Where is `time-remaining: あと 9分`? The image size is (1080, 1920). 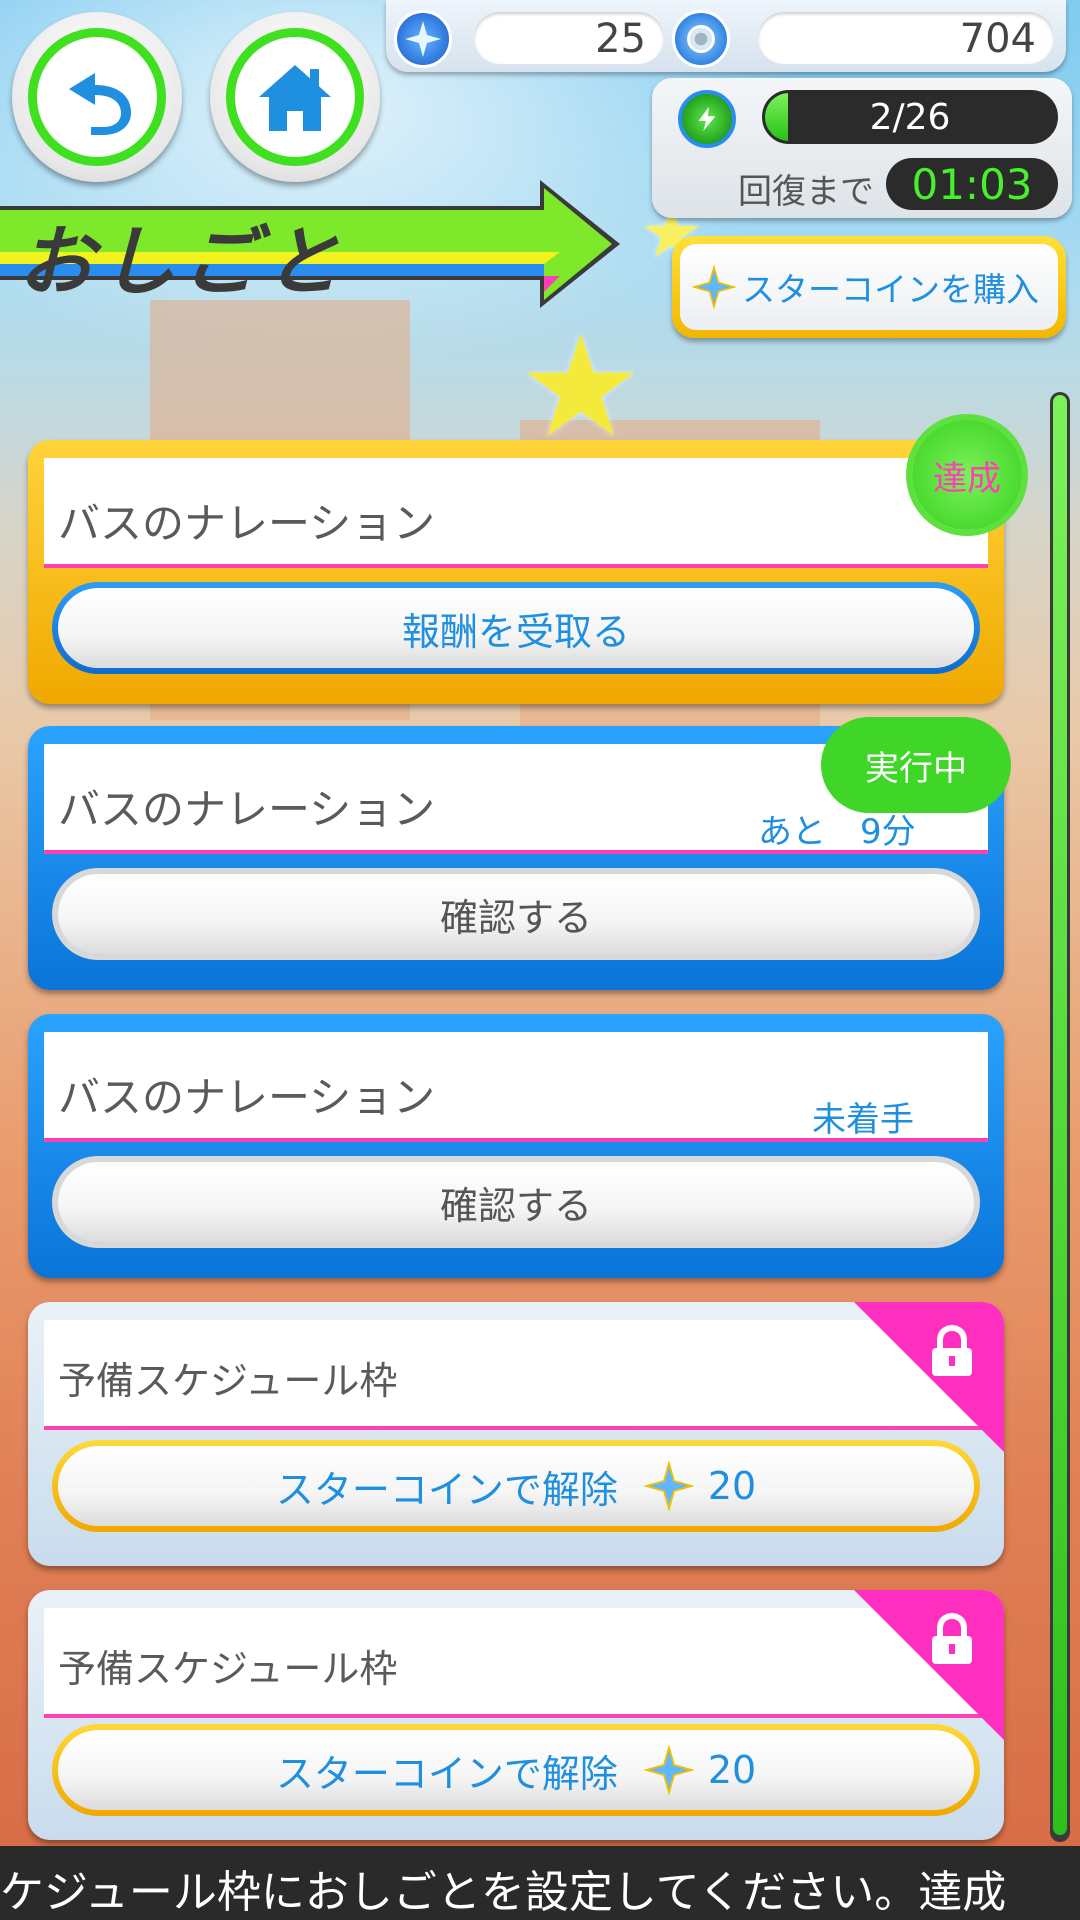 time-remaining: あと 9分 is located at coordinates (837, 832).